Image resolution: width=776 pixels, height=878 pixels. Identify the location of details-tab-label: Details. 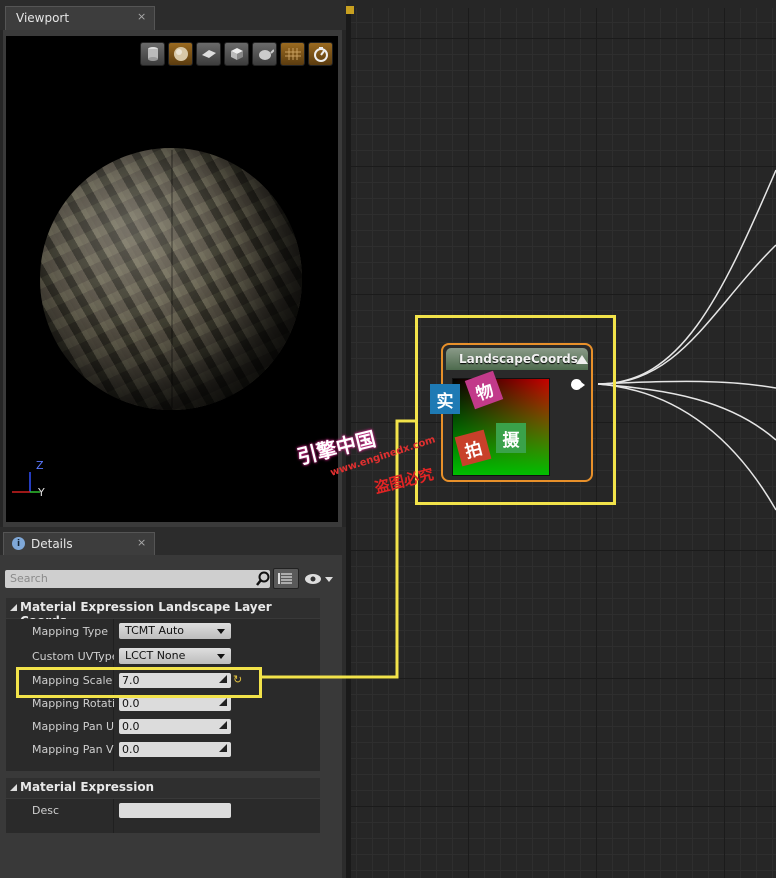
(52, 544).